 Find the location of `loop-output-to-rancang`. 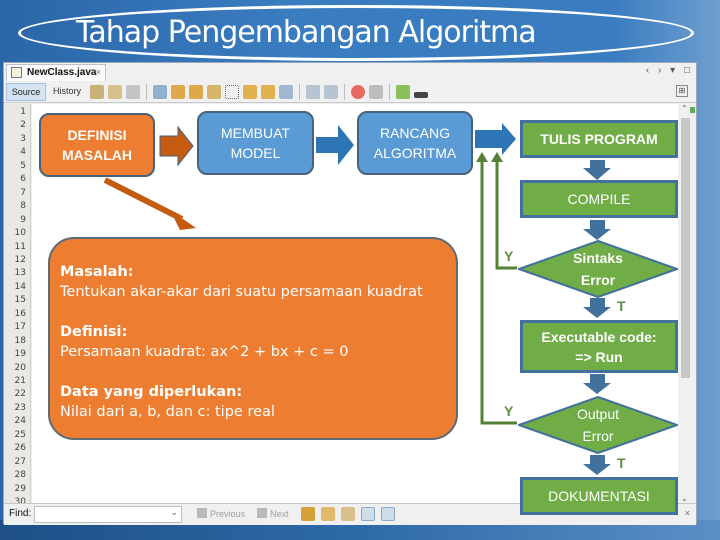

loop-output-to-rancang is located at coordinates (498, 292).